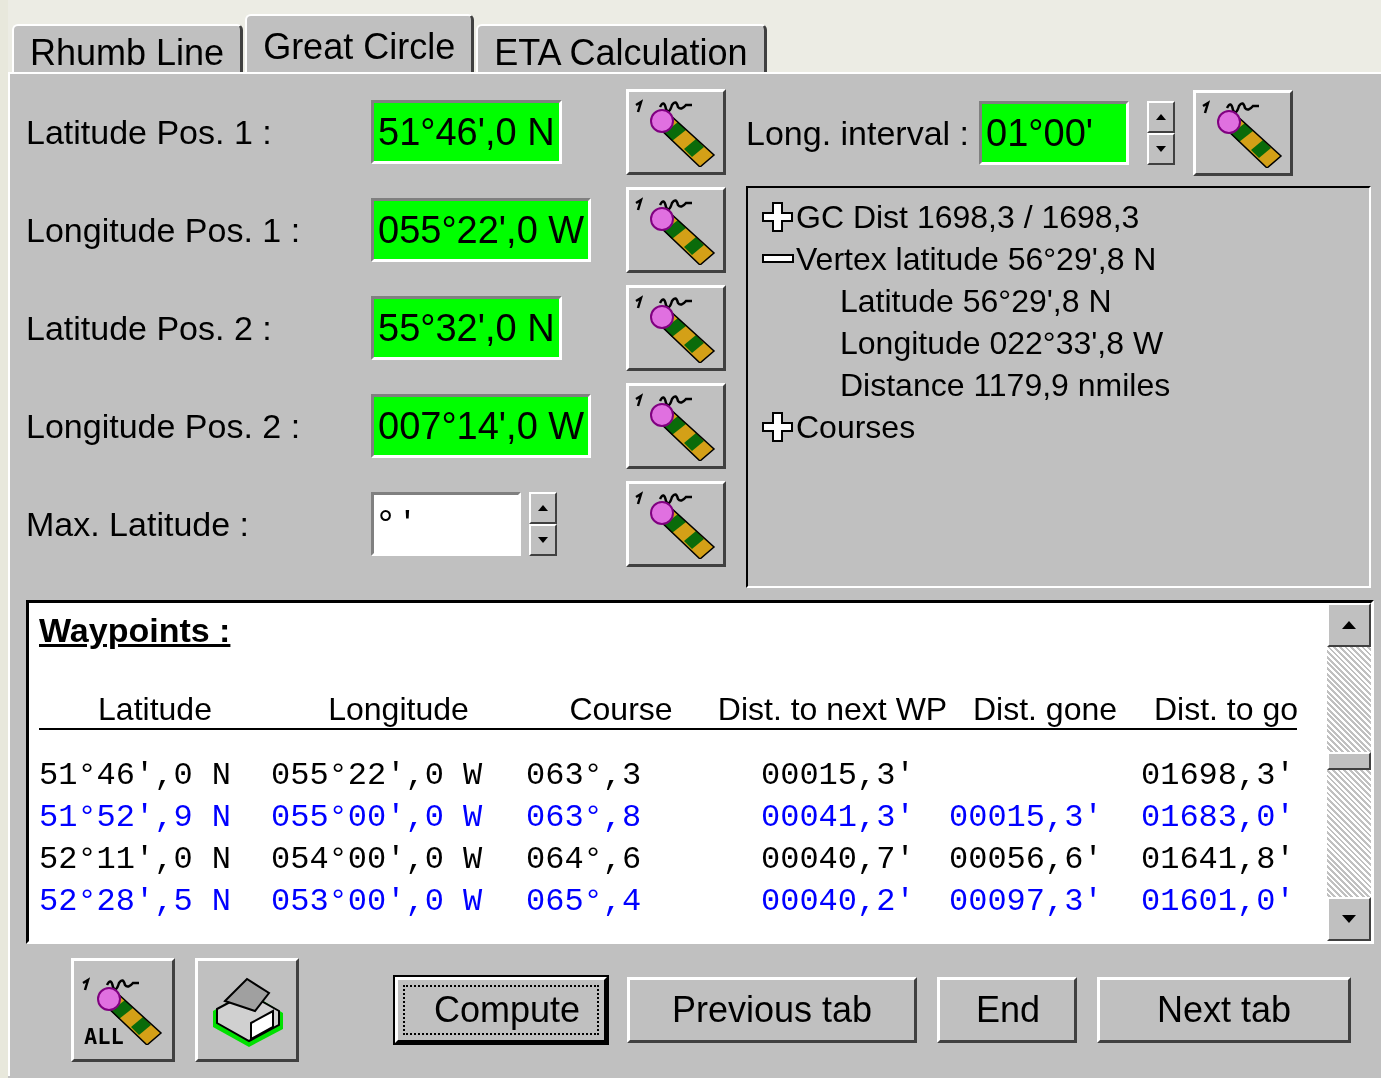 The height and width of the screenshot is (1078, 1381). What do you see at coordinates (838, 817) in the screenshot?
I see `table-cell-text: 00041,3'` at bounding box center [838, 817].